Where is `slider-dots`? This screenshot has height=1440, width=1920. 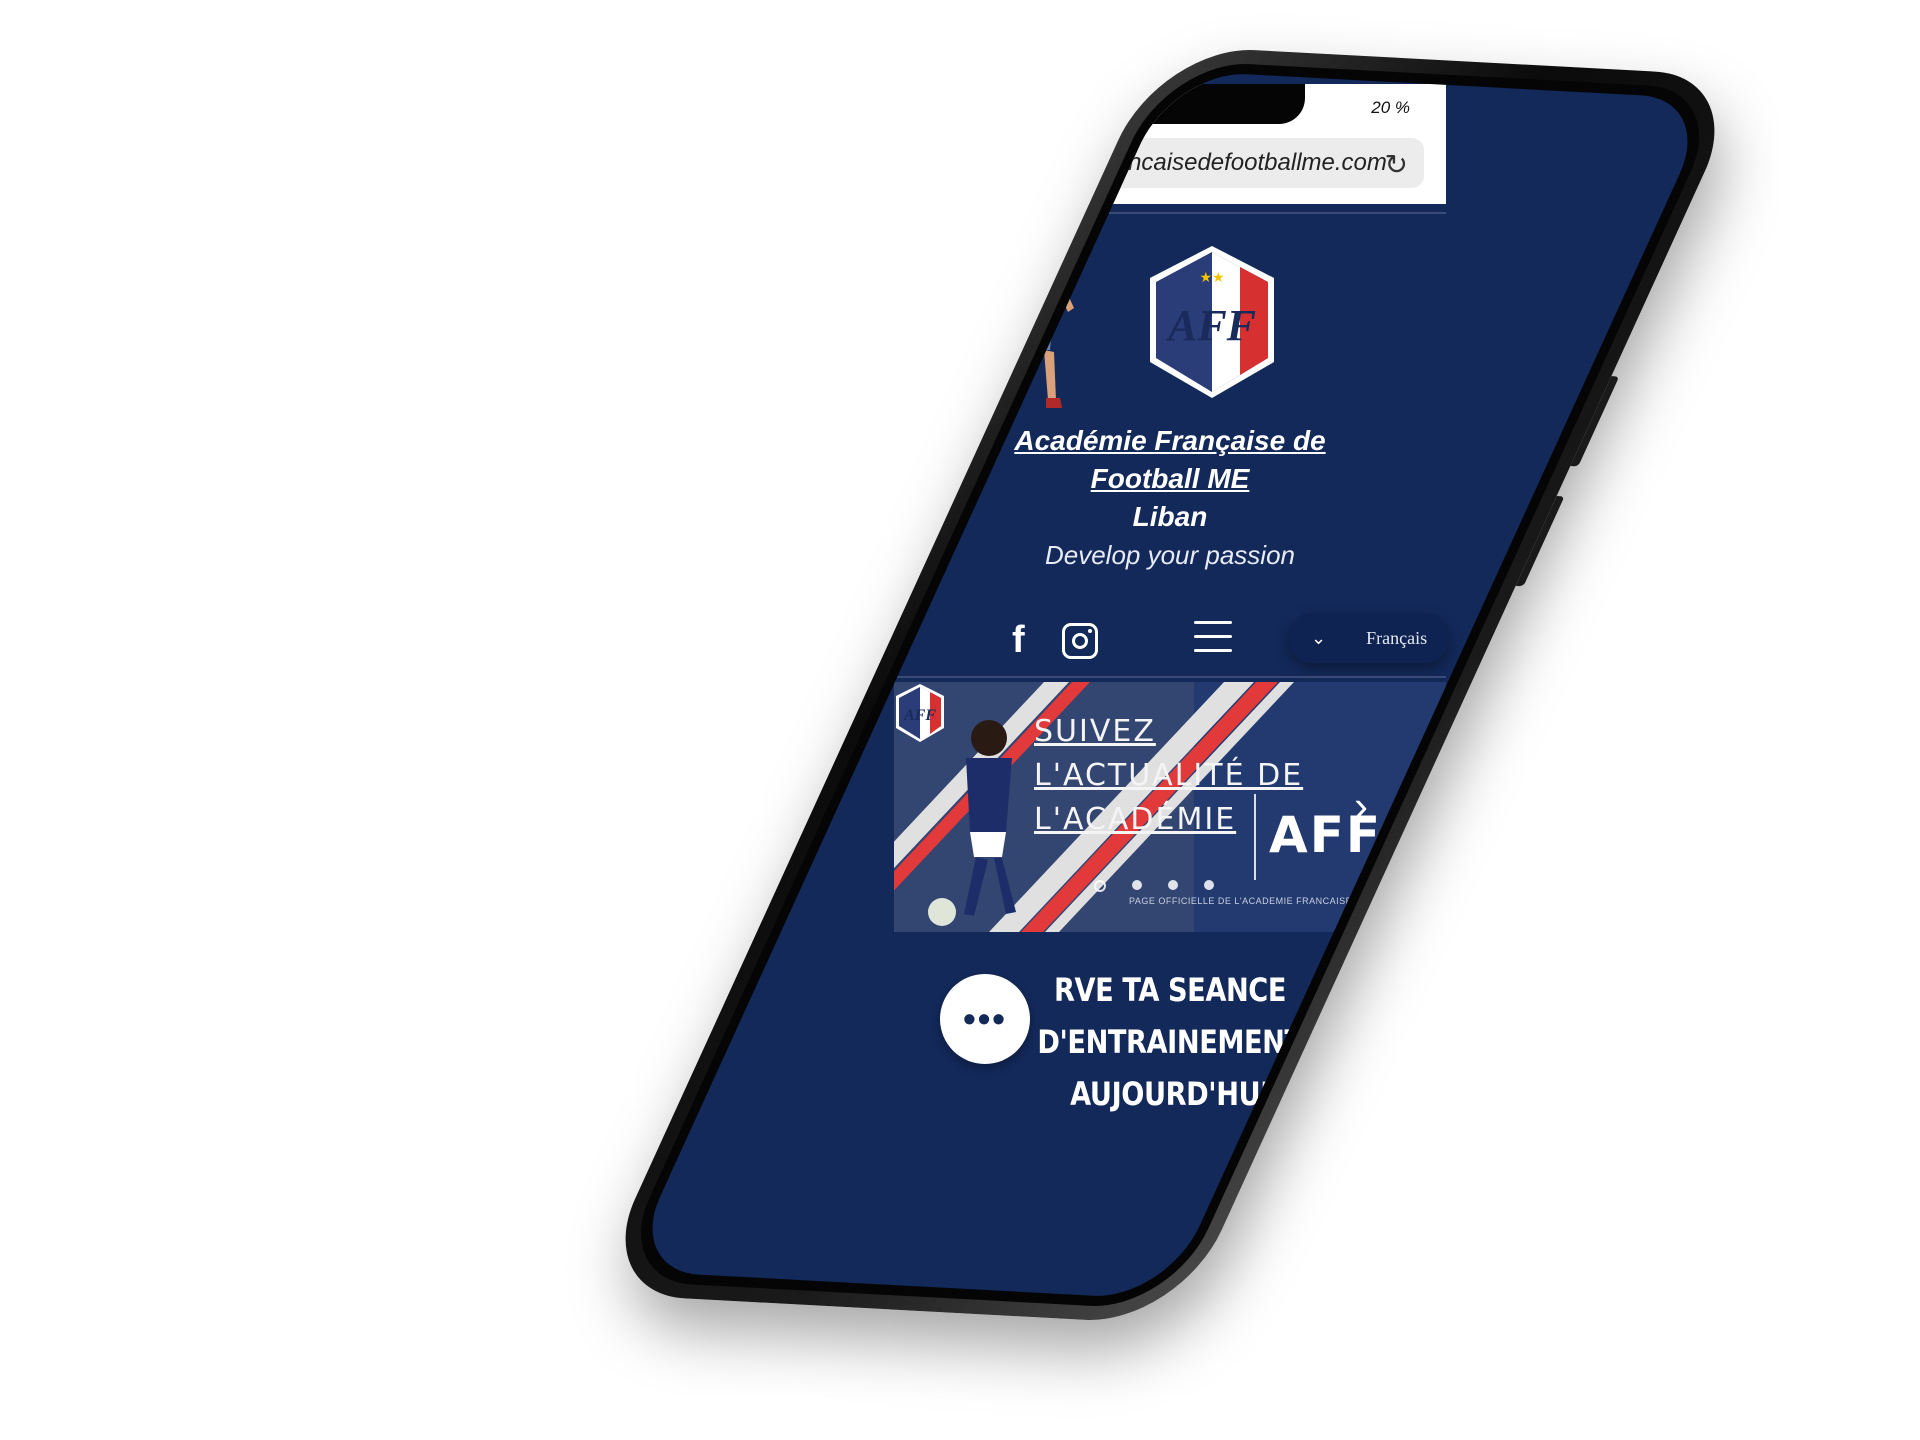
slider-dots is located at coordinates (1167, 886).